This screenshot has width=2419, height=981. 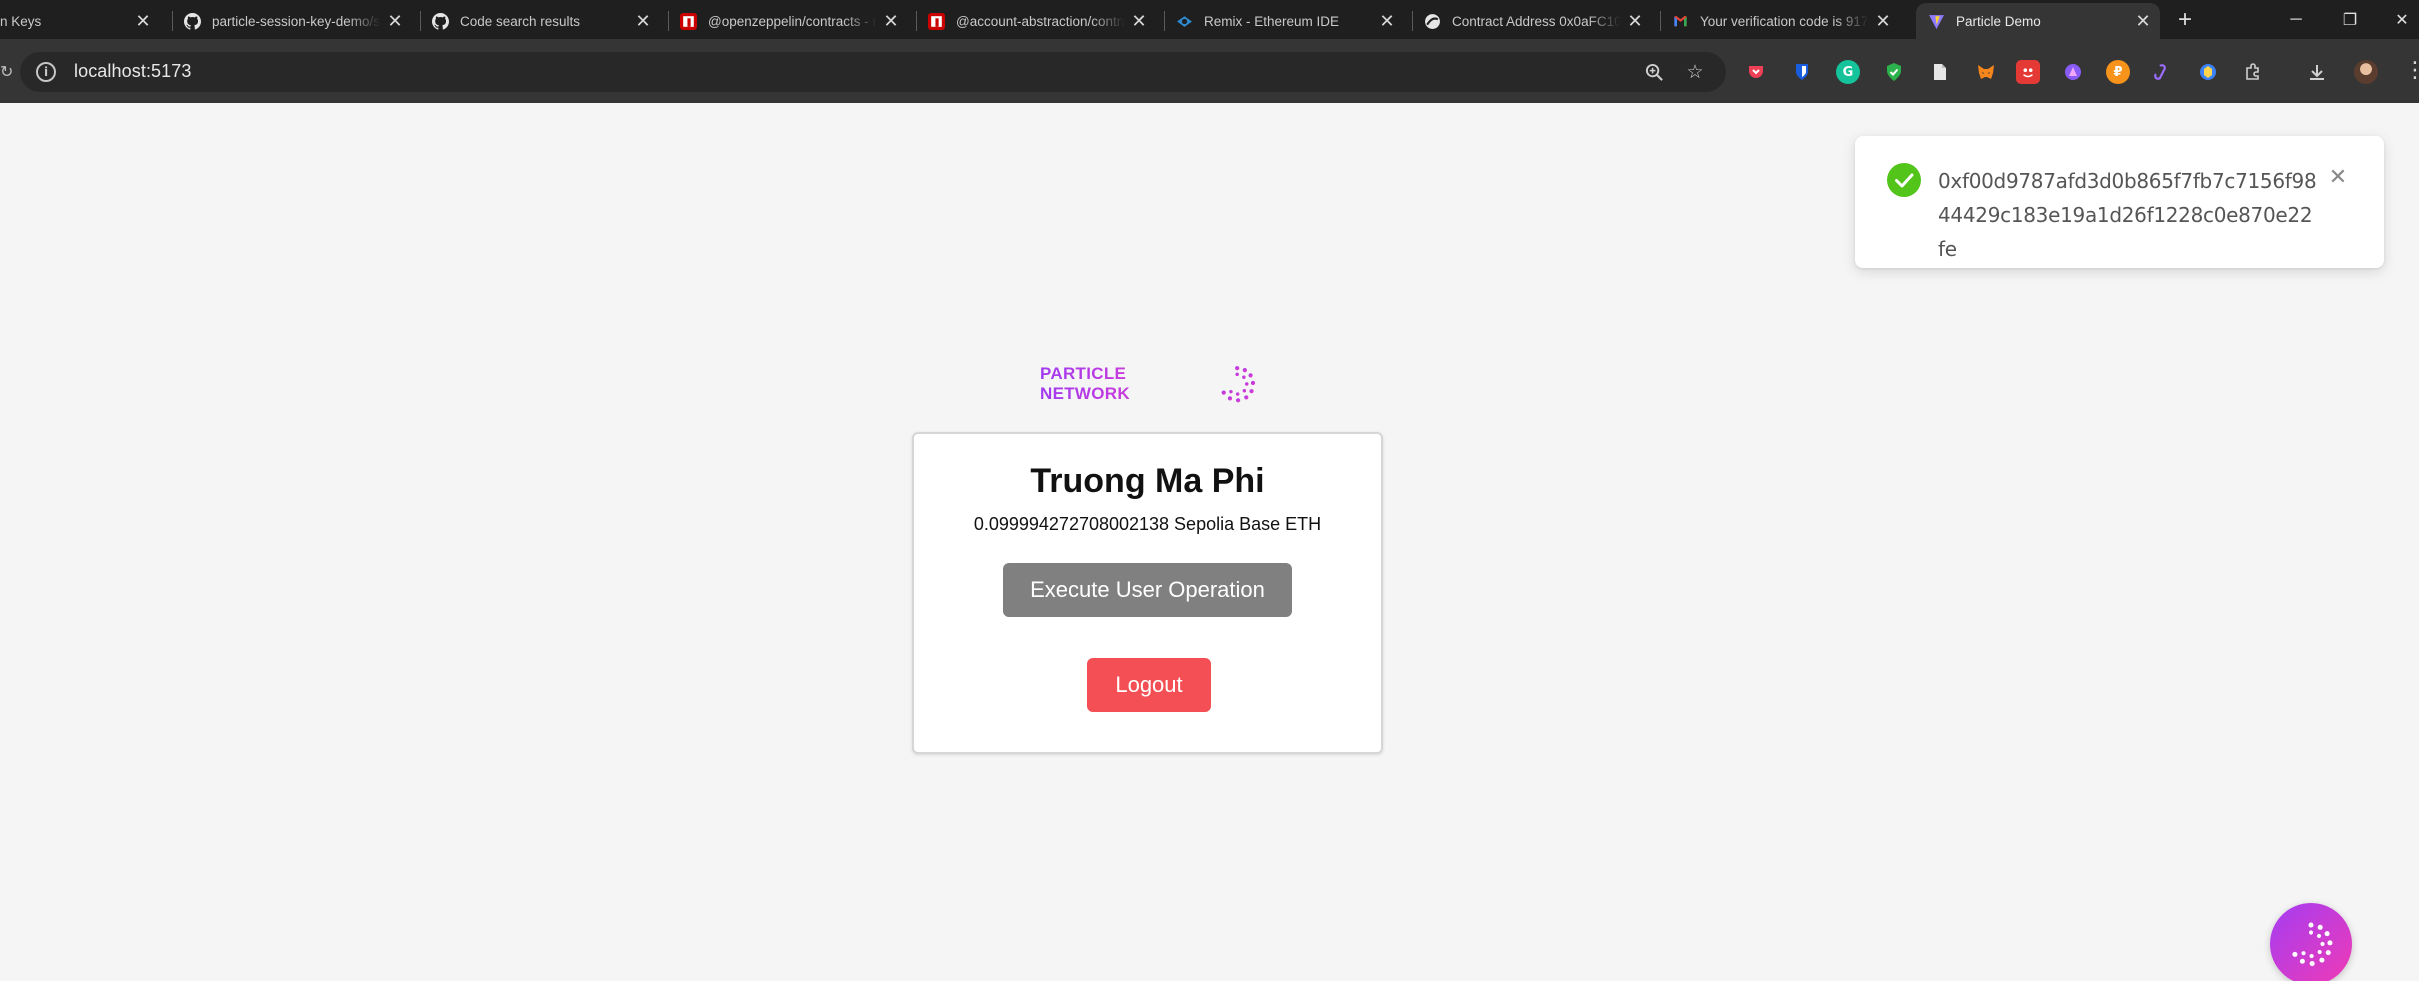 What do you see at coordinates (1272, 21) in the screenshot?
I see `tab-title: Remix - Ethereum IDE` at bounding box center [1272, 21].